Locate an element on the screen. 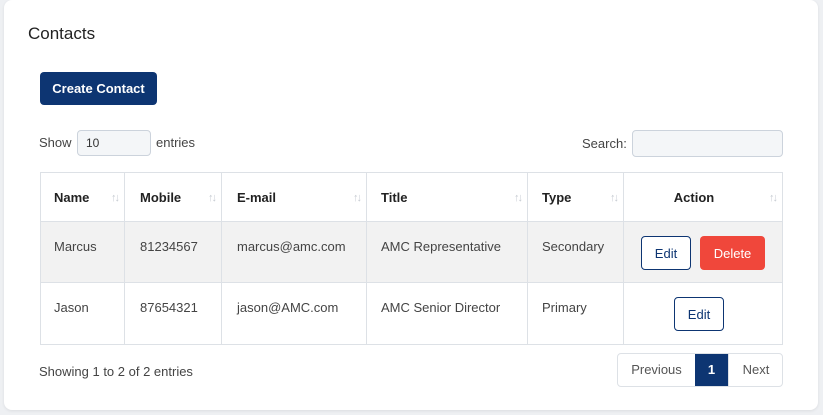  cell-action: Edit Delete is located at coordinates (703, 252).